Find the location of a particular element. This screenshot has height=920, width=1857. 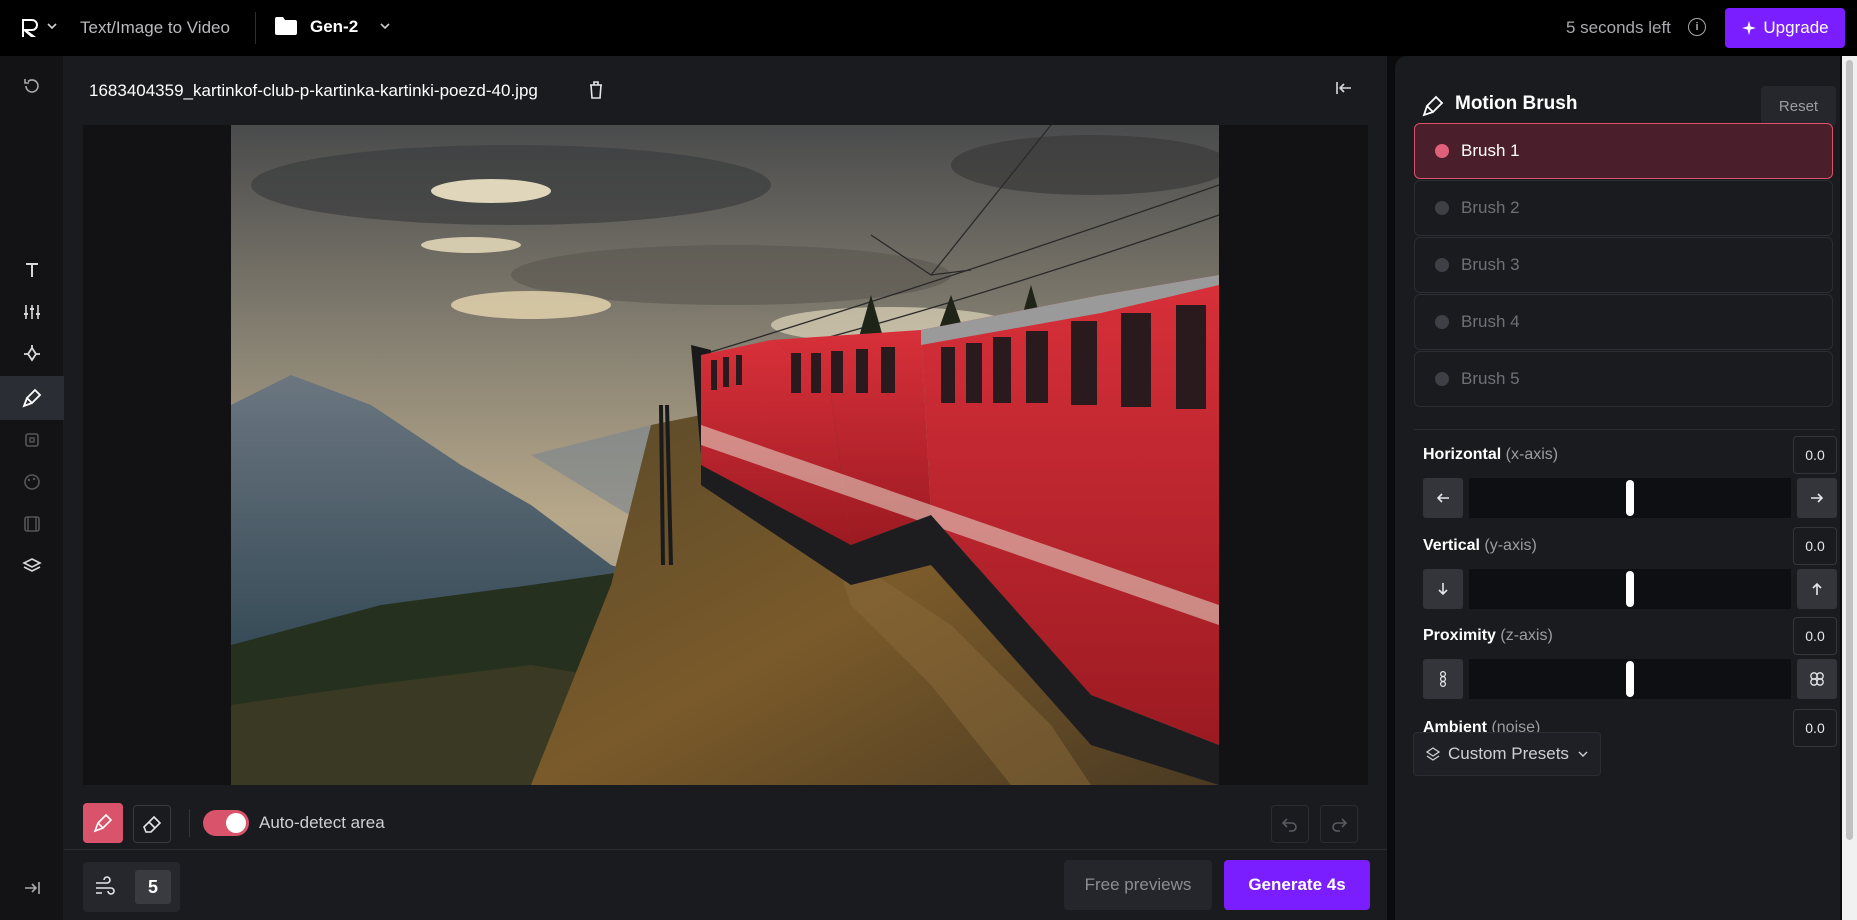

brush-3: Brush 3 is located at coordinates (1623, 265).